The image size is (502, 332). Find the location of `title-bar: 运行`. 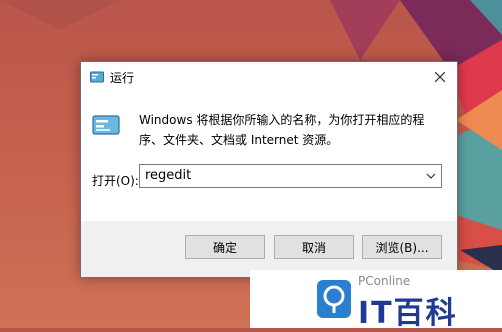

title-bar: 运行 is located at coordinates (269, 78).